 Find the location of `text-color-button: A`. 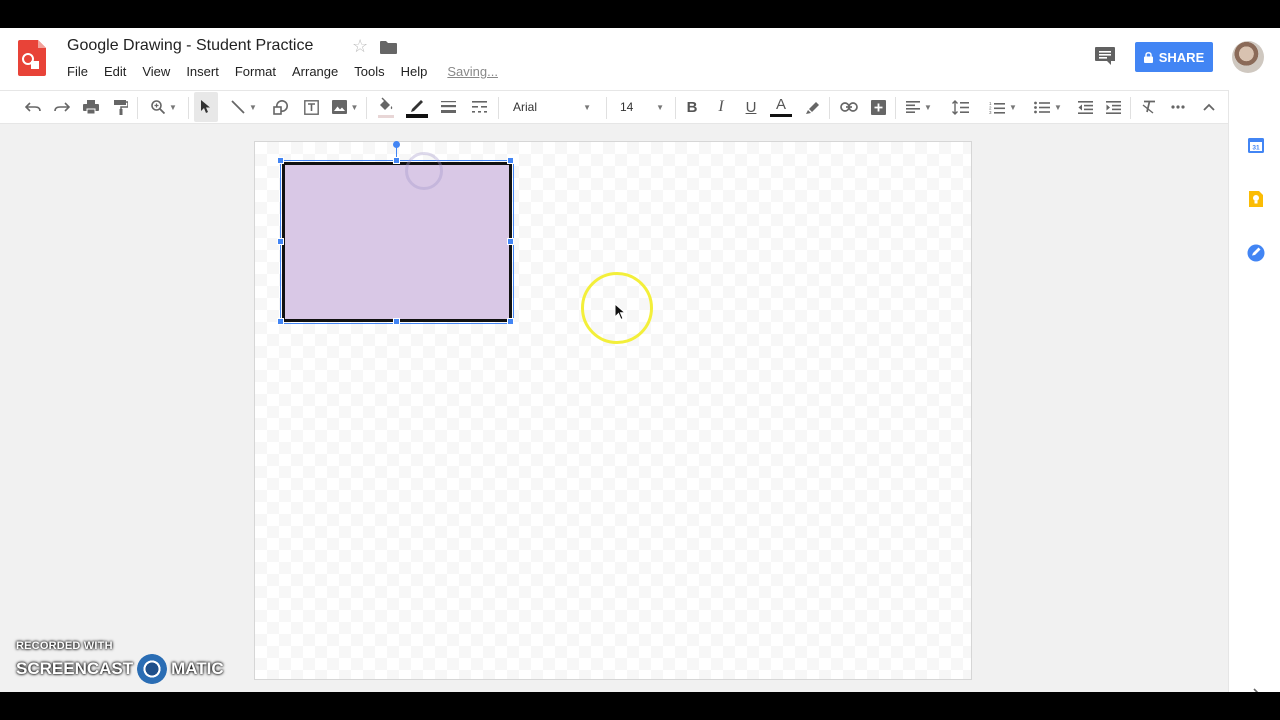

text-color-button: A is located at coordinates (781, 107).